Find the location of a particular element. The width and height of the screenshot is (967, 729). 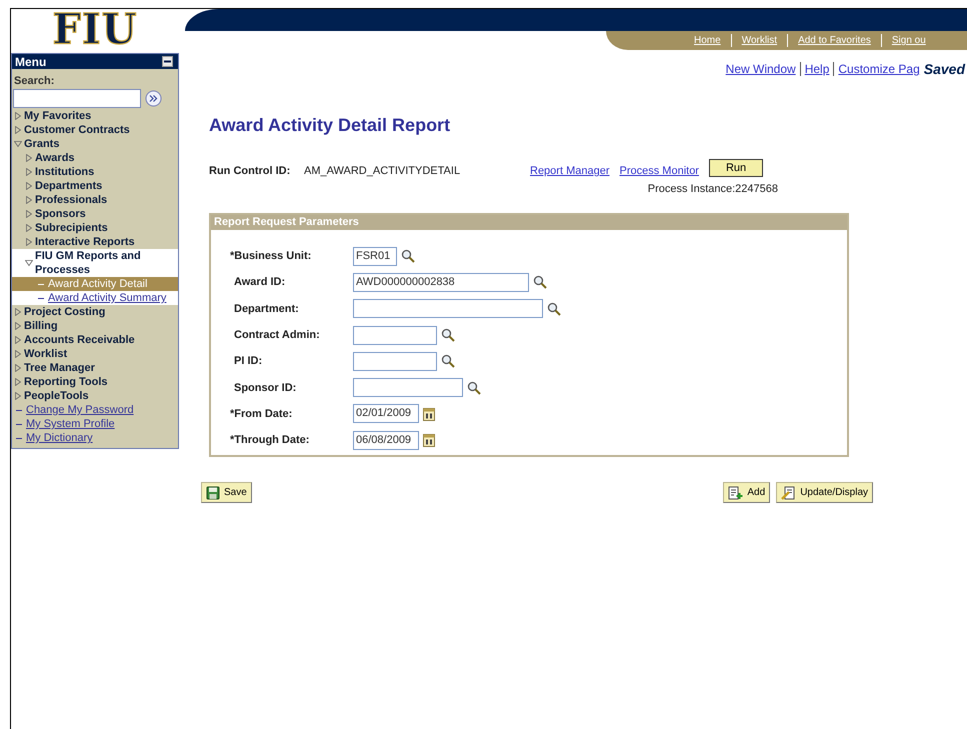

go-icon is located at coordinates (153, 98).